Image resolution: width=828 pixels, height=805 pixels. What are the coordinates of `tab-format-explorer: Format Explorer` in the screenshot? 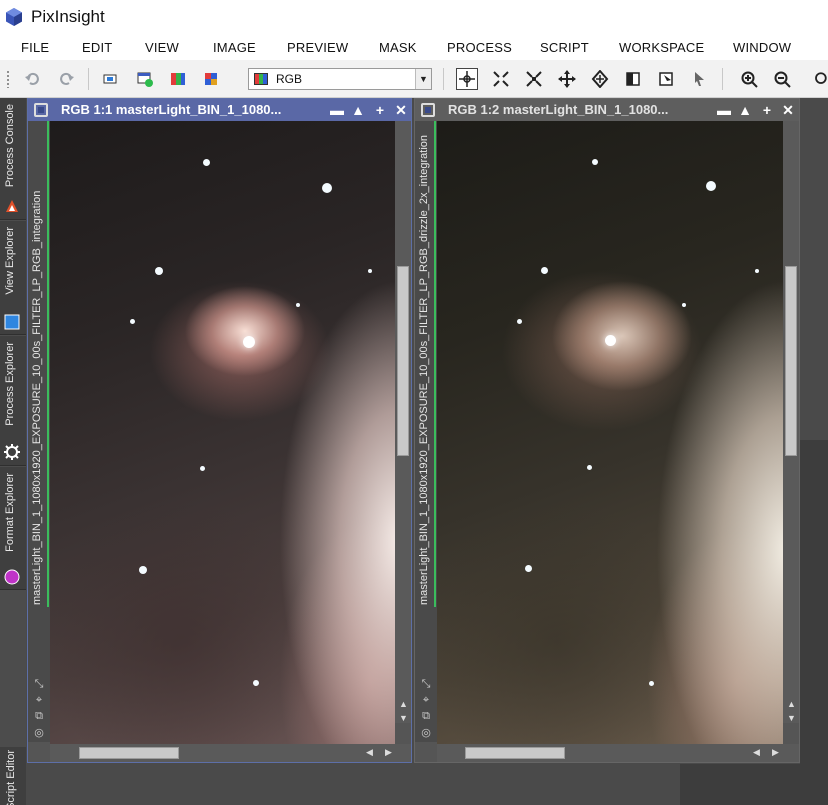 It's located at (13, 528).